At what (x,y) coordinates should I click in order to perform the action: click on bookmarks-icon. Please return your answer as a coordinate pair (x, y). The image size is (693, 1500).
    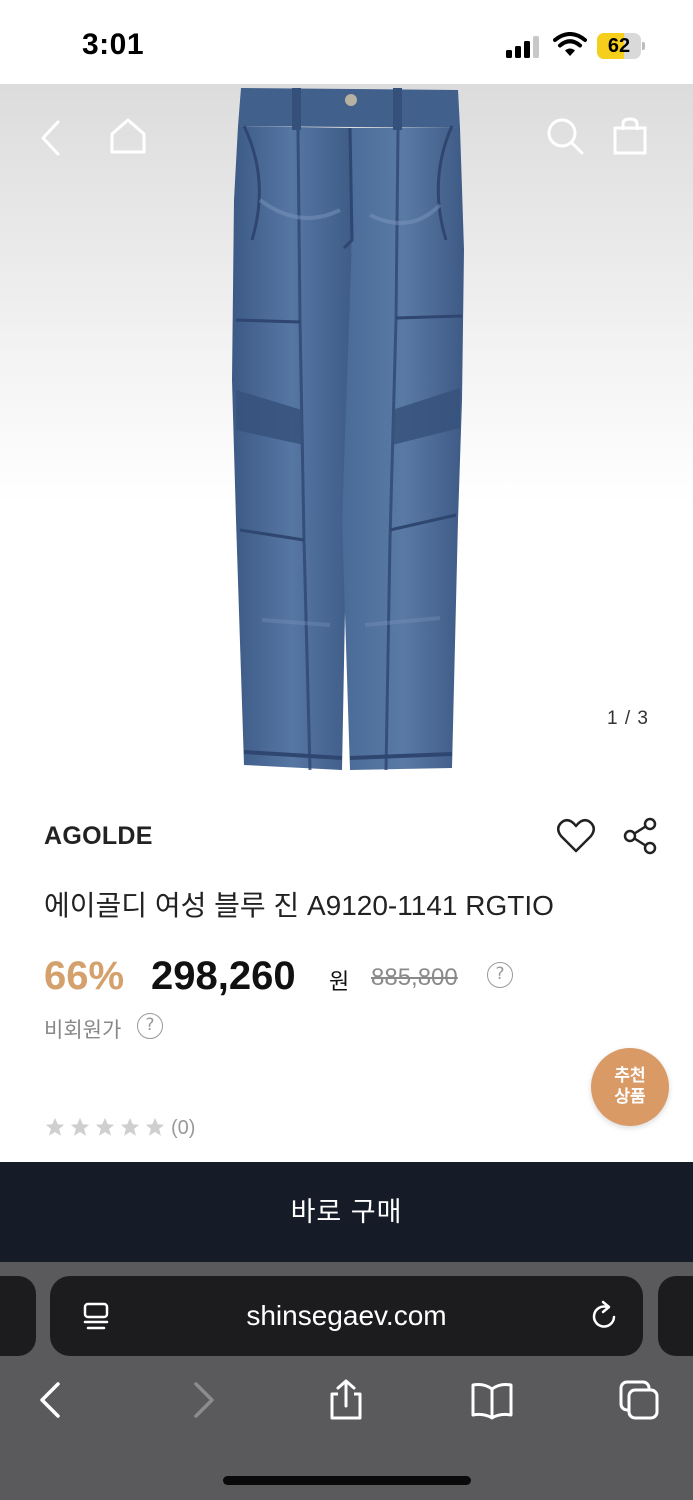
    Looking at the image, I should click on (492, 1400).